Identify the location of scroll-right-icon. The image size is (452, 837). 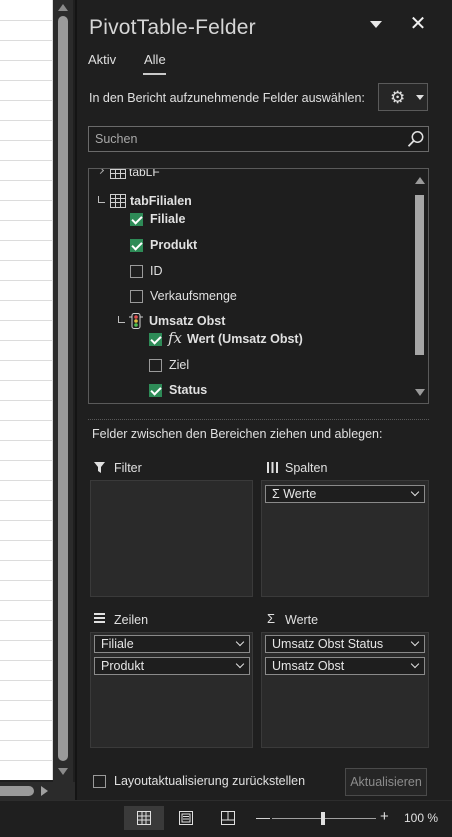
(44, 791).